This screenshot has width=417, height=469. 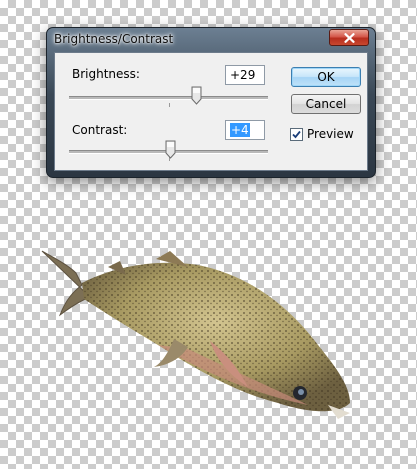 I want to click on preview-checkbox, so click(x=296, y=134).